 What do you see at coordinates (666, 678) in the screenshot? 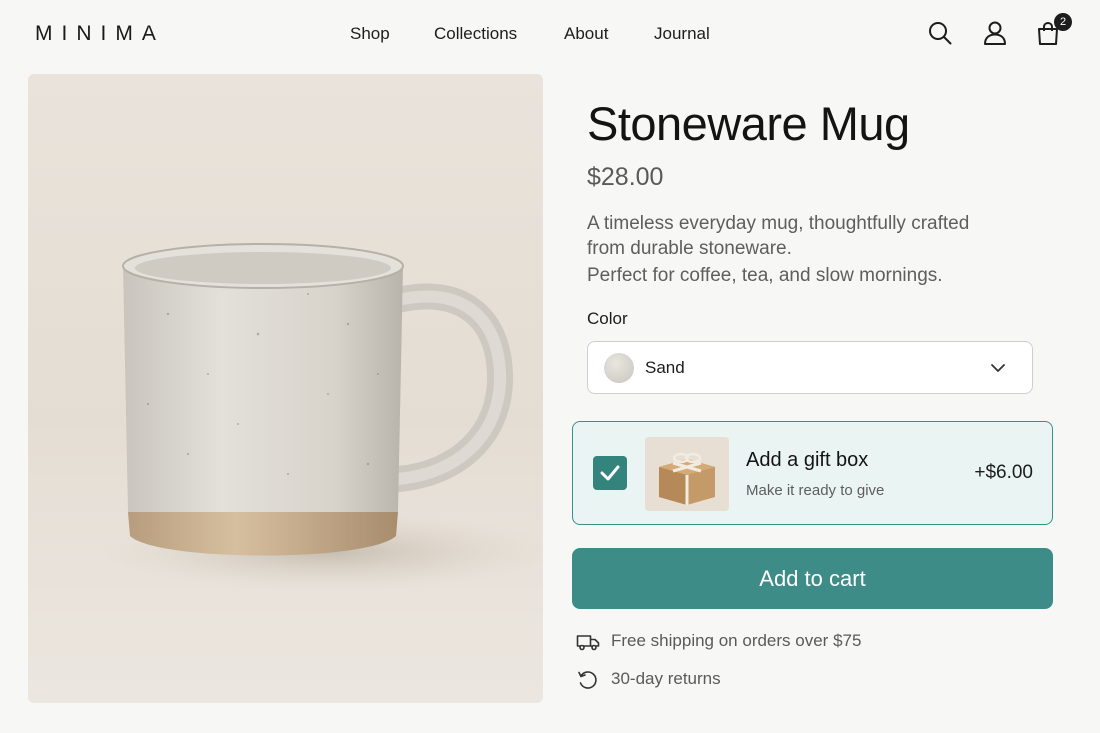
I see `perk-returns-text: 30-day returns` at bounding box center [666, 678].